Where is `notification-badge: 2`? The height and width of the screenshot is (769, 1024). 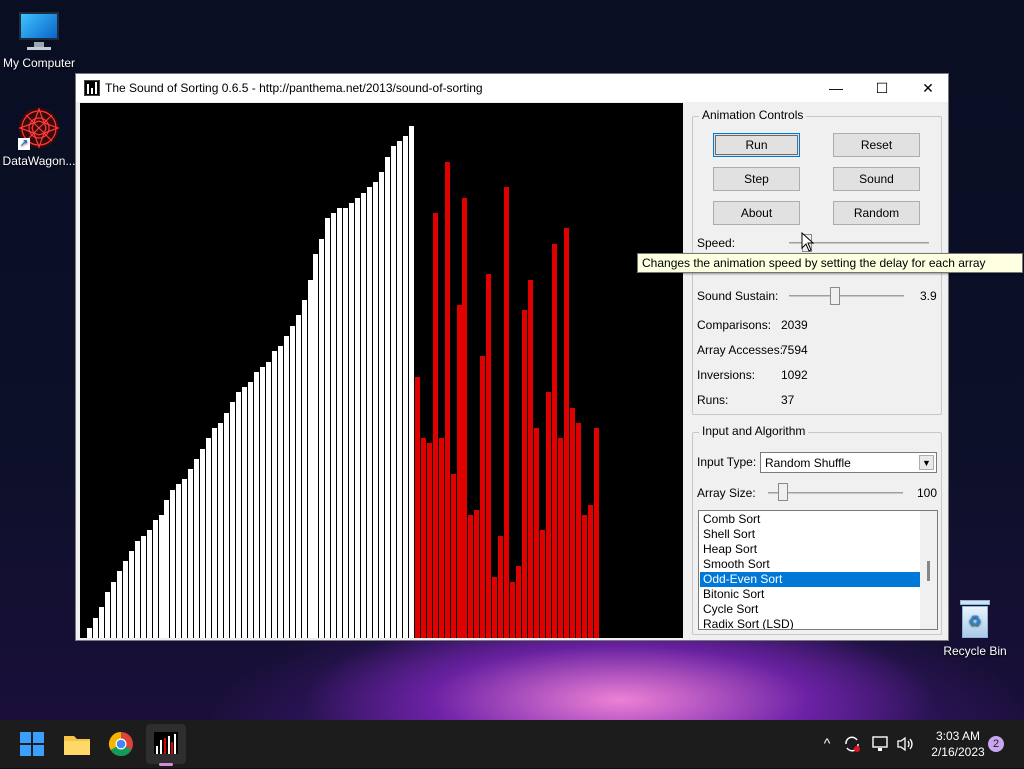
notification-badge: 2 is located at coordinates (996, 744).